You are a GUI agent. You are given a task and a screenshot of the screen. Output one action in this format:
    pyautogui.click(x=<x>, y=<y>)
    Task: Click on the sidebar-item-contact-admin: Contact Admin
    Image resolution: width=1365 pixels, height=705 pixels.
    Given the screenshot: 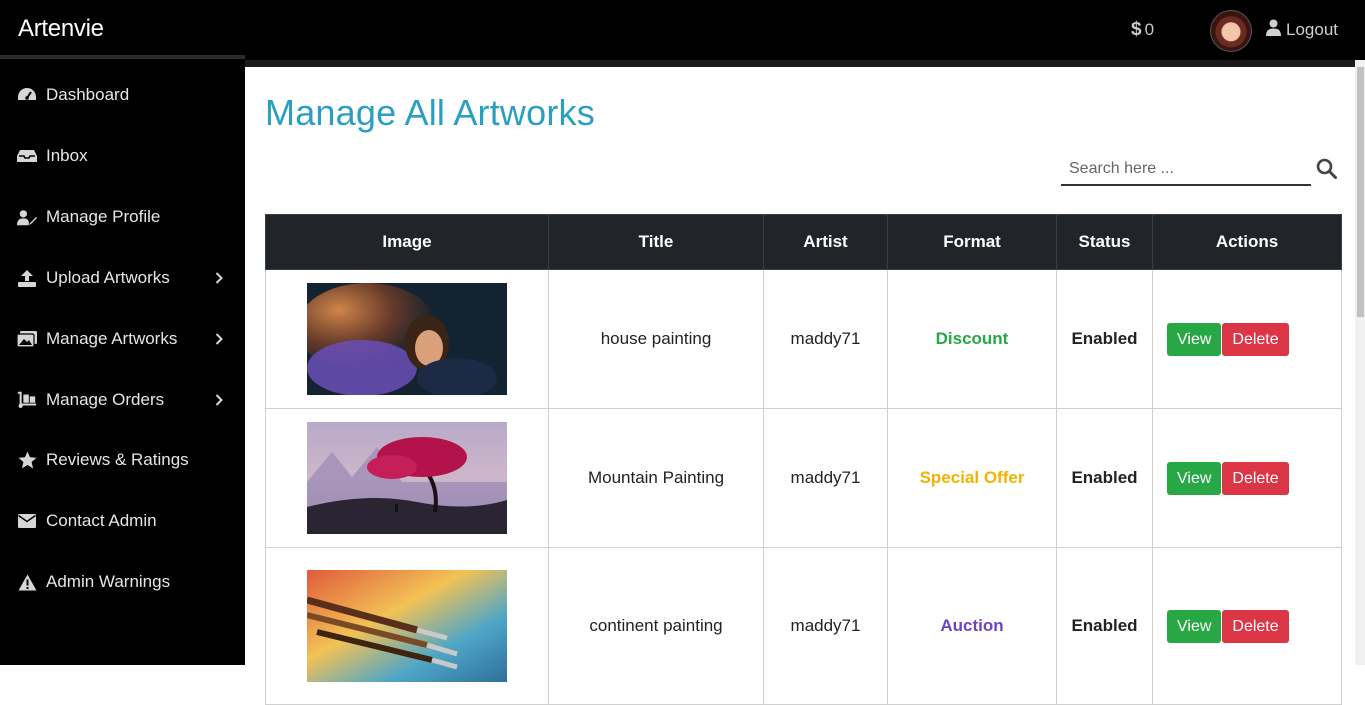 What is the action you would take?
    pyautogui.click(x=122, y=521)
    